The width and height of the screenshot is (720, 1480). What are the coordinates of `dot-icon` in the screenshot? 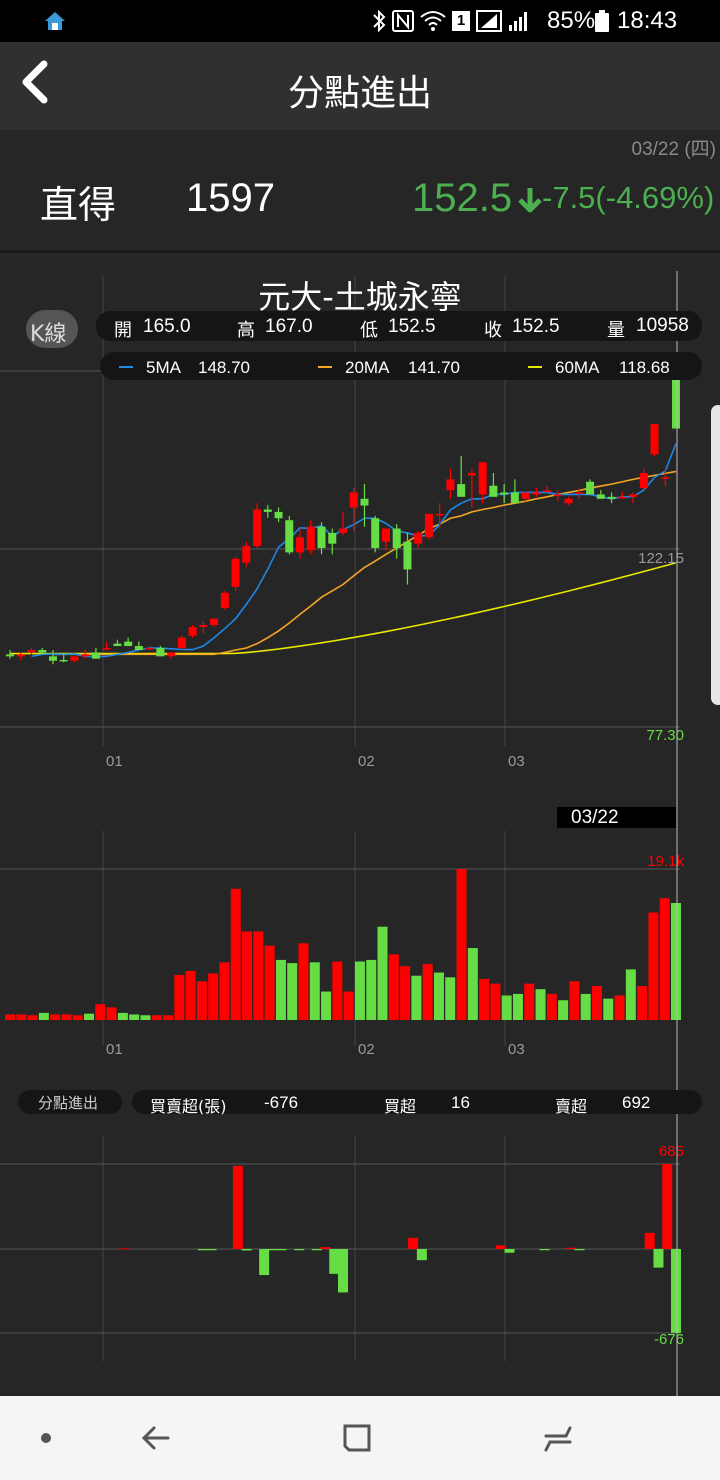 It's located at (46, 1438).